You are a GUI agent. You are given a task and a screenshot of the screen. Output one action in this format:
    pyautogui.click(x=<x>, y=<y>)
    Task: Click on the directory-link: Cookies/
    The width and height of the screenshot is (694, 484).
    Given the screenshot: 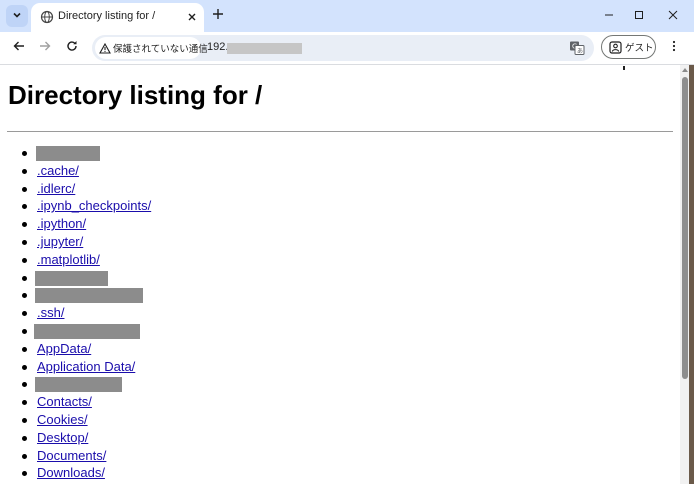 What is the action you would take?
    pyautogui.click(x=62, y=419)
    